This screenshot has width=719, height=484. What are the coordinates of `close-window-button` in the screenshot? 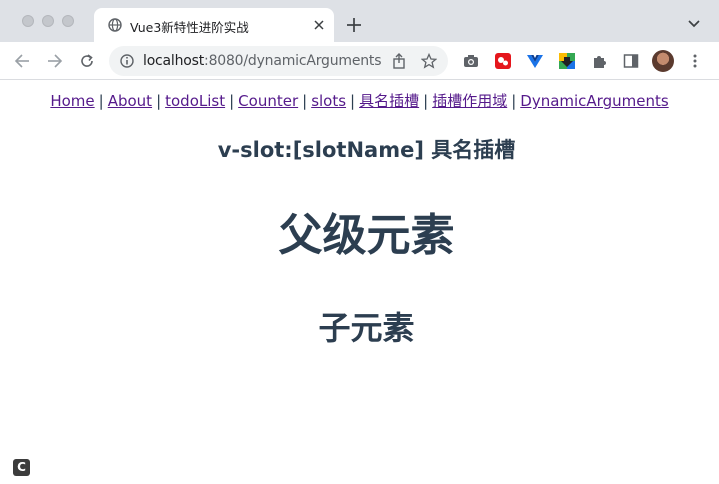 It's located at (28, 21).